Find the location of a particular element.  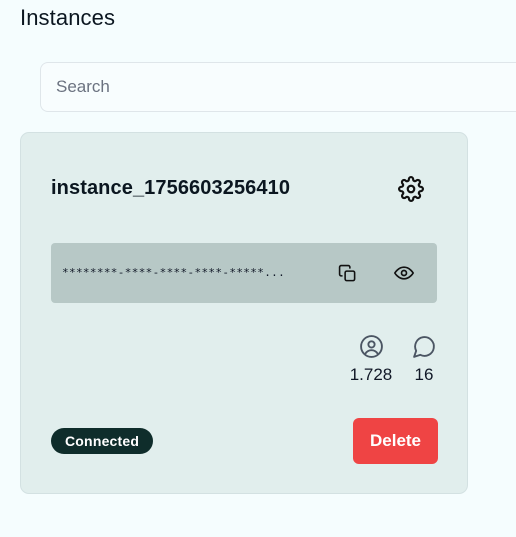

settings-button is located at coordinates (411, 189).